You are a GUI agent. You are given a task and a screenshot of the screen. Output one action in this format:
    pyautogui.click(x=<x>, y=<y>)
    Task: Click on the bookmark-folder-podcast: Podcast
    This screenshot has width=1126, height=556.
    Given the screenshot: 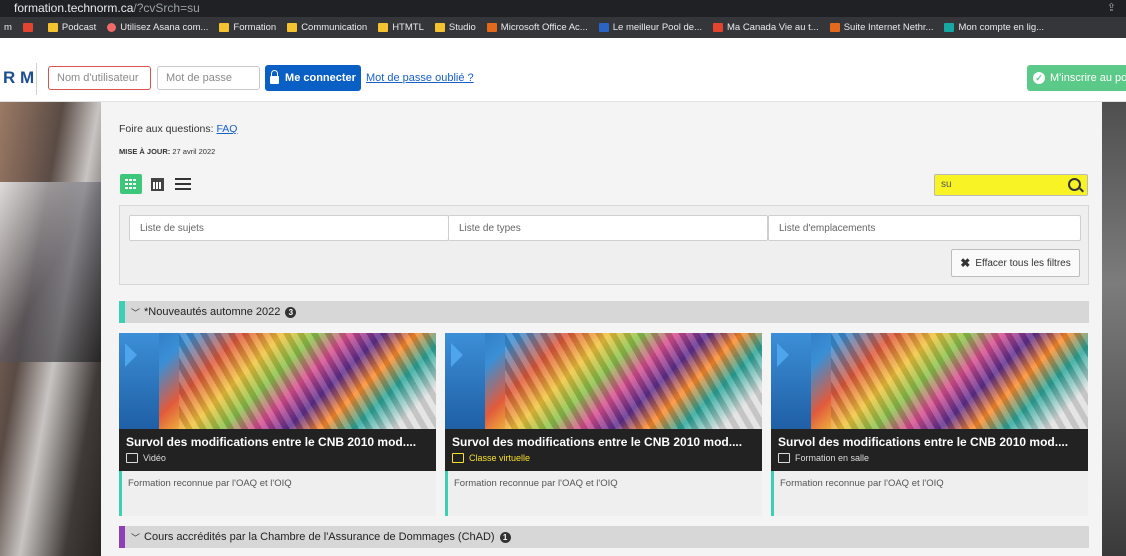 What is the action you would take?
    pyautogui.click(x=71, y=27)
    